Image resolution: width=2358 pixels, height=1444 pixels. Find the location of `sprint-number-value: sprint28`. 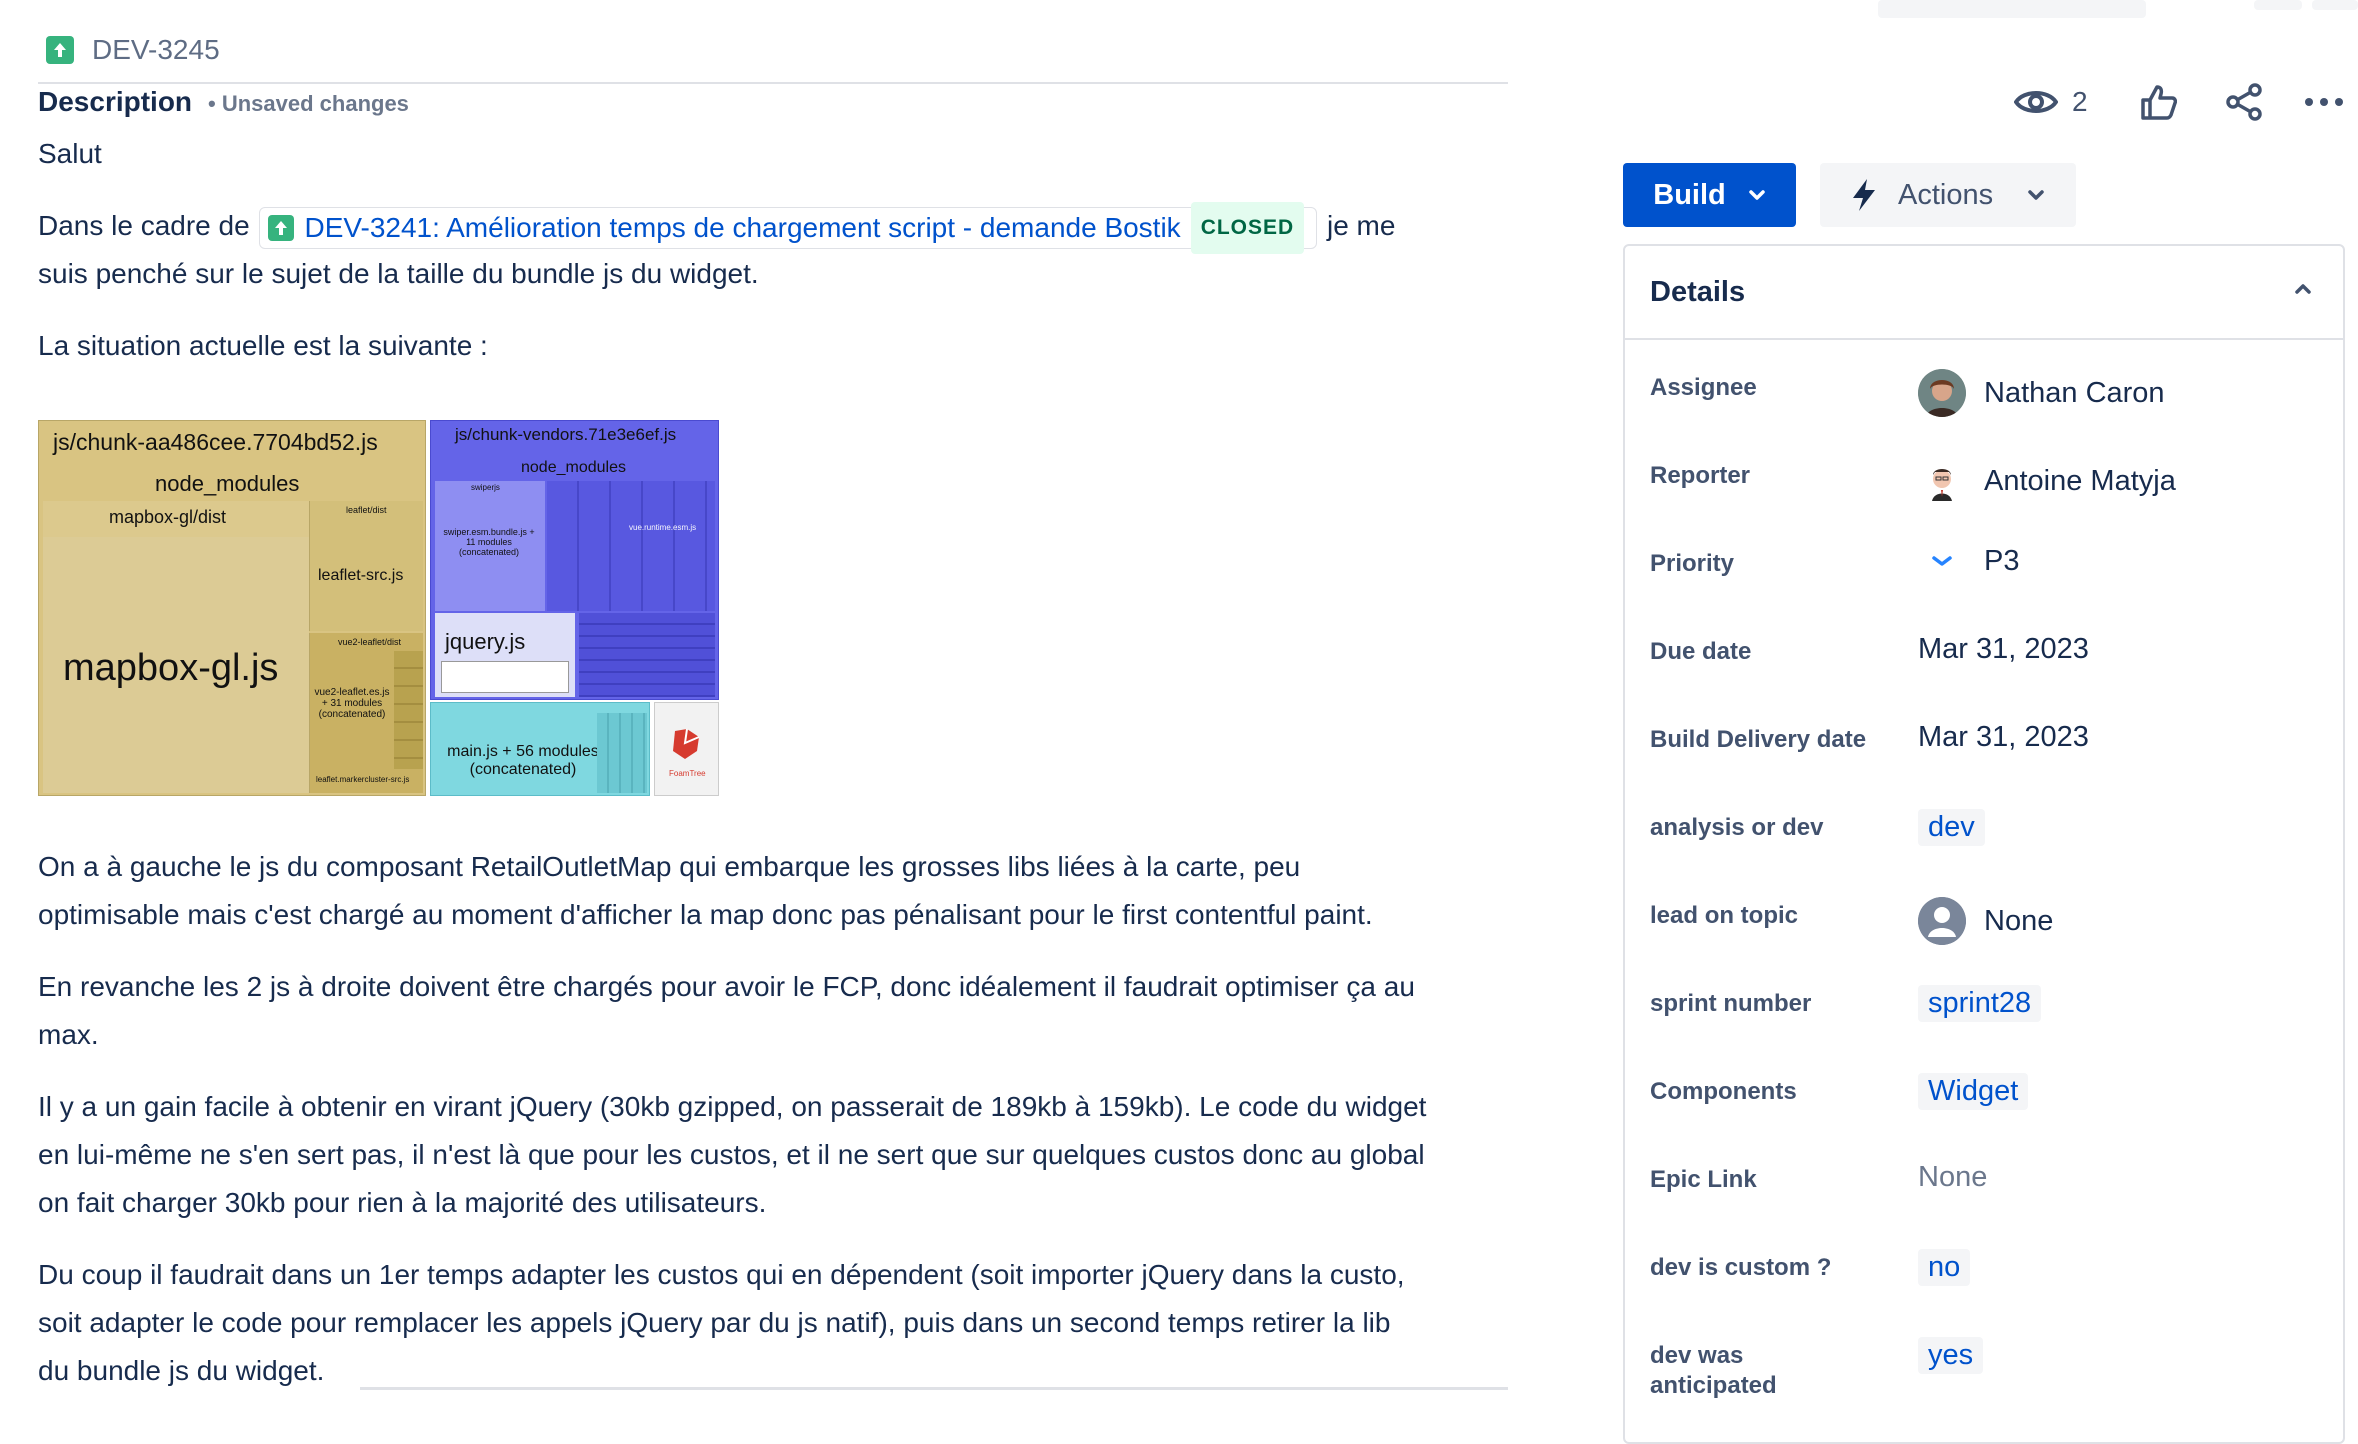

sprint-number-value: sprint28 is located at coordinates (1980, 1003).